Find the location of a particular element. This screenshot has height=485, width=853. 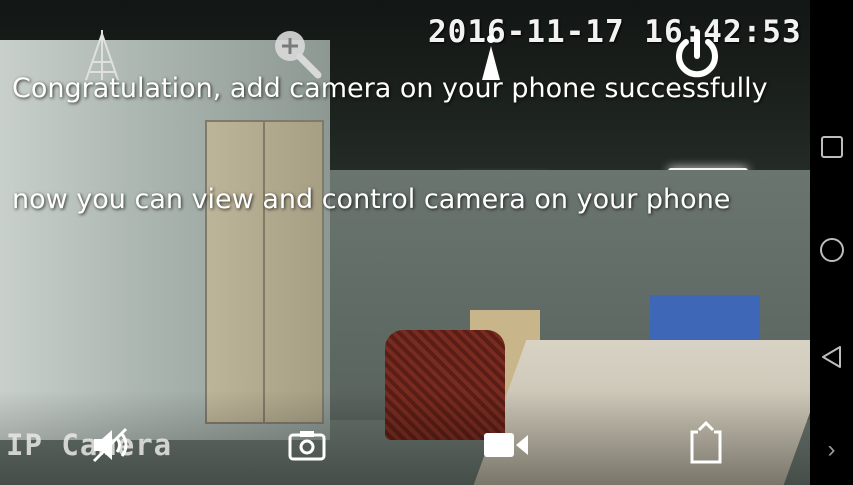

record-icon is located at coordinates (507, 445).